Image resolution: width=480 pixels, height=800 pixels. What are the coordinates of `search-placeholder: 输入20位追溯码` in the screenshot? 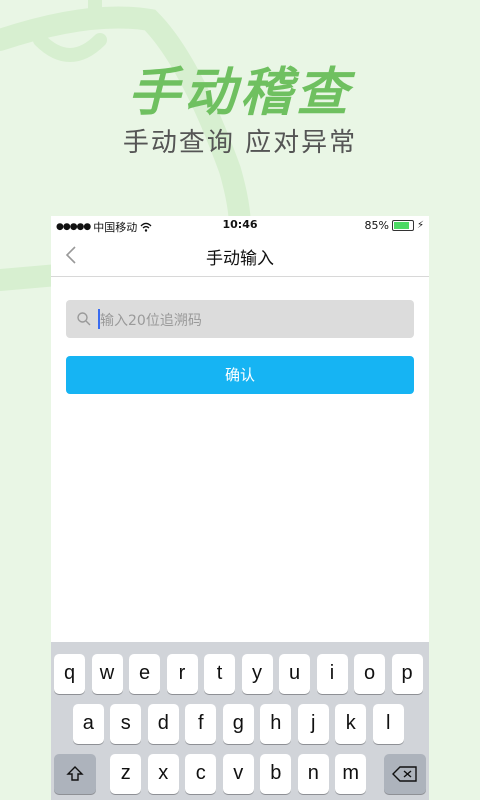 It's located at (151, 321).